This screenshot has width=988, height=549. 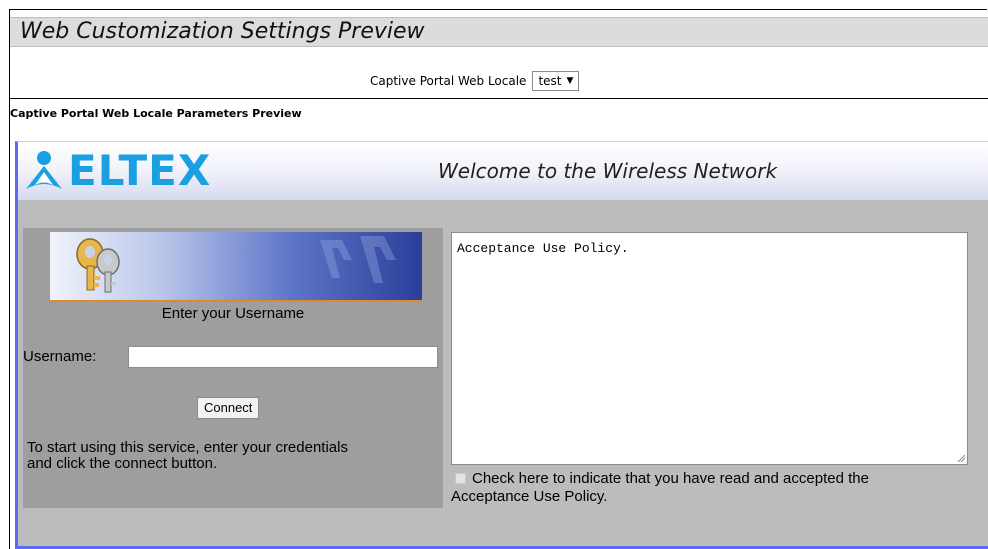 I want to click on keys-icon, so click(x=236, y=264).